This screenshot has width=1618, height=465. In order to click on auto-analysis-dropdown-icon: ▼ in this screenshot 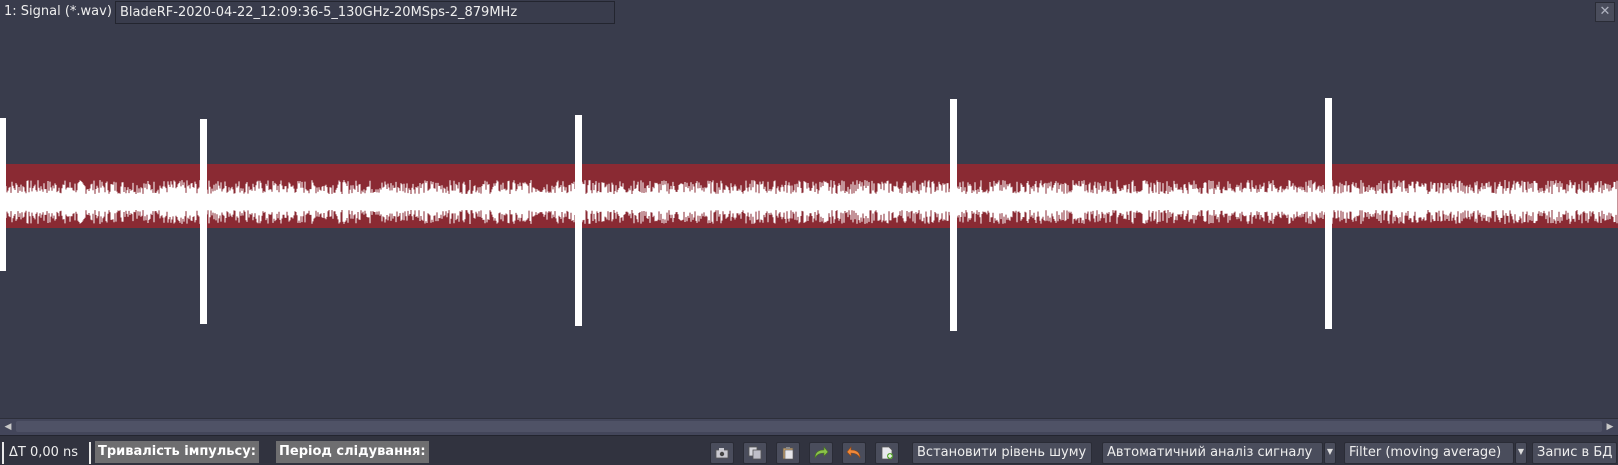, I will do `click(1330, 453)`.